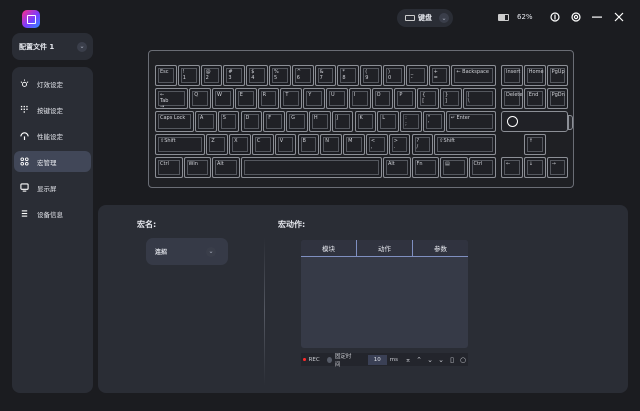  Describe the element at coordinates (187, 251) in the screenshot. I see `macro-name-select: 连招 ⌄` at that location.